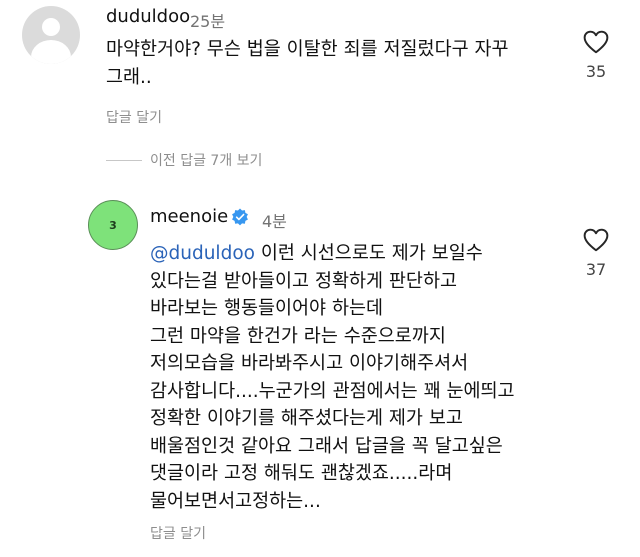 The width and height of the screenshot is (640, 557). What do you see at coordinates (189, 216) in the screenshot?
I see `comment-username: meenoie` at bounding box center [189, 216].